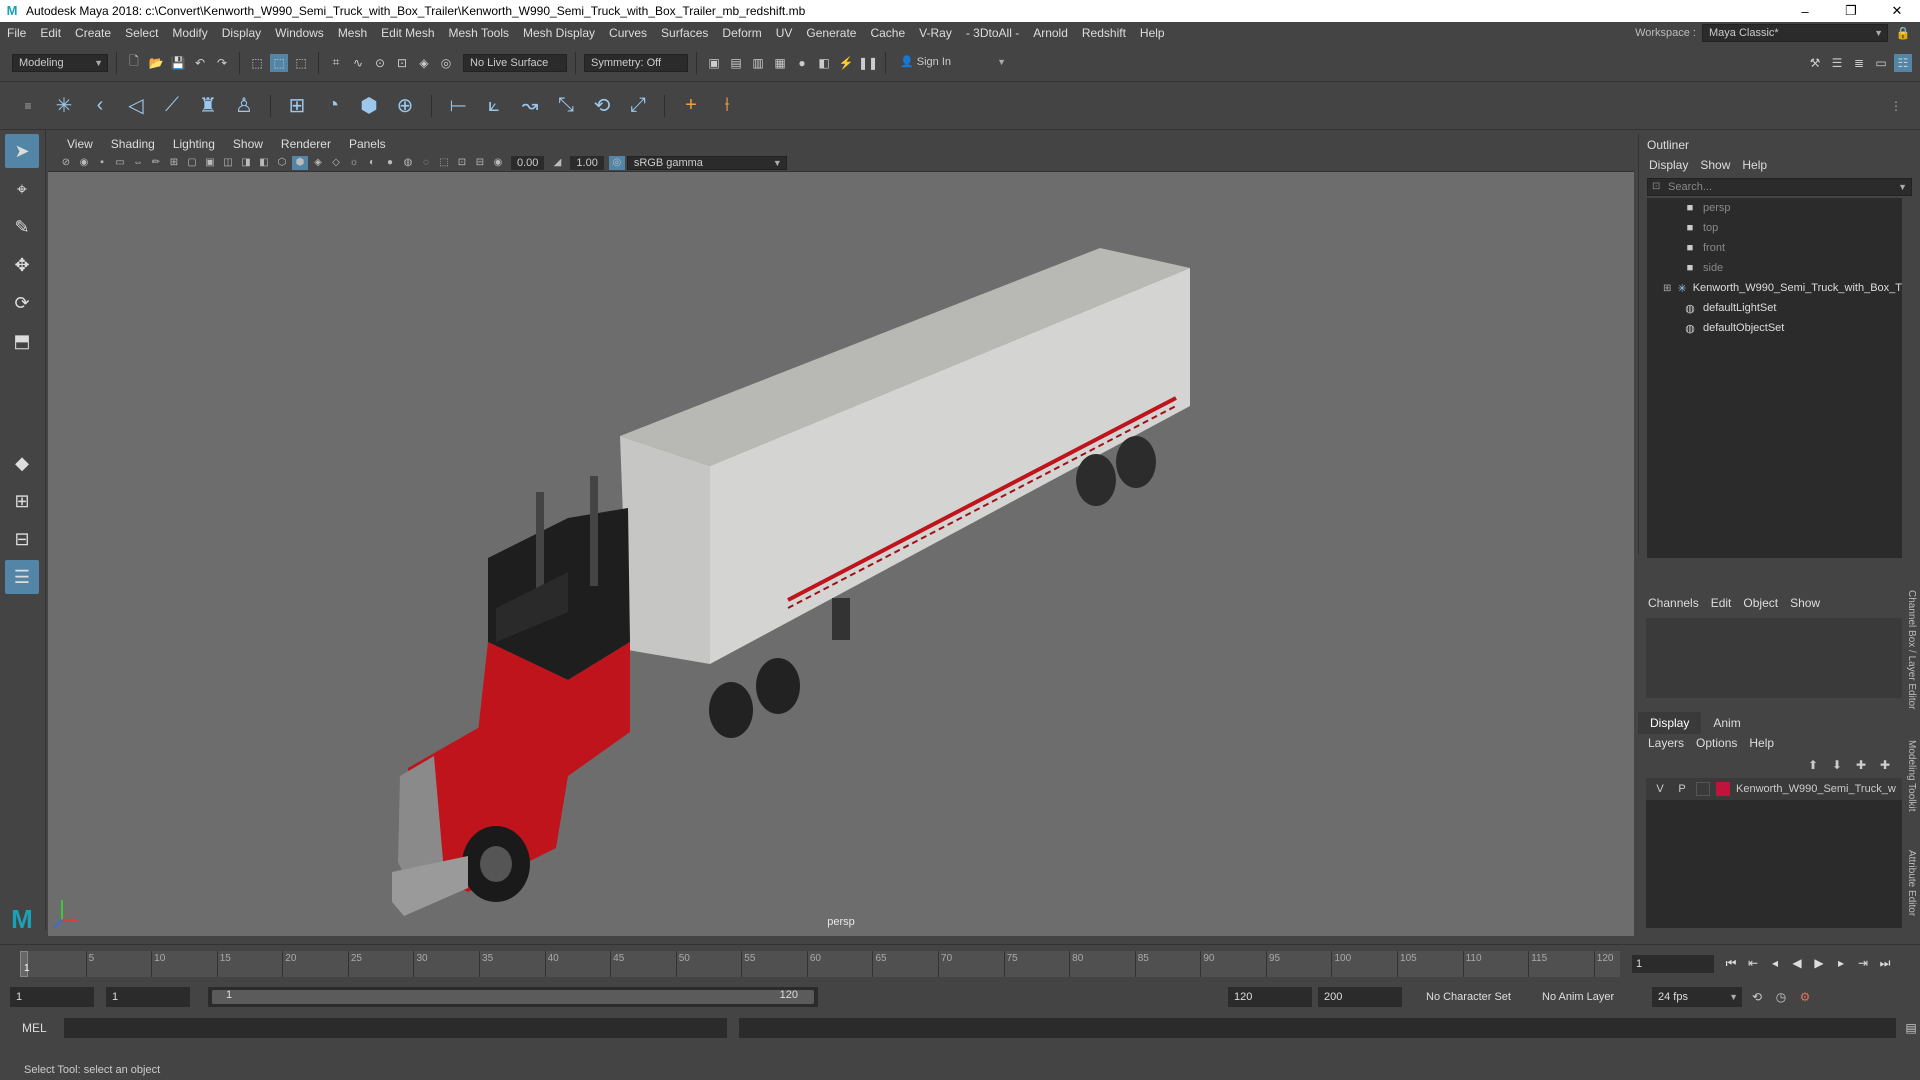  What do you see at coordinates (1911, 776) in the screenshot?
I see `modeling-toolkit-side-tab: Modeling Toolkit` at bounding box center [1911, 776].